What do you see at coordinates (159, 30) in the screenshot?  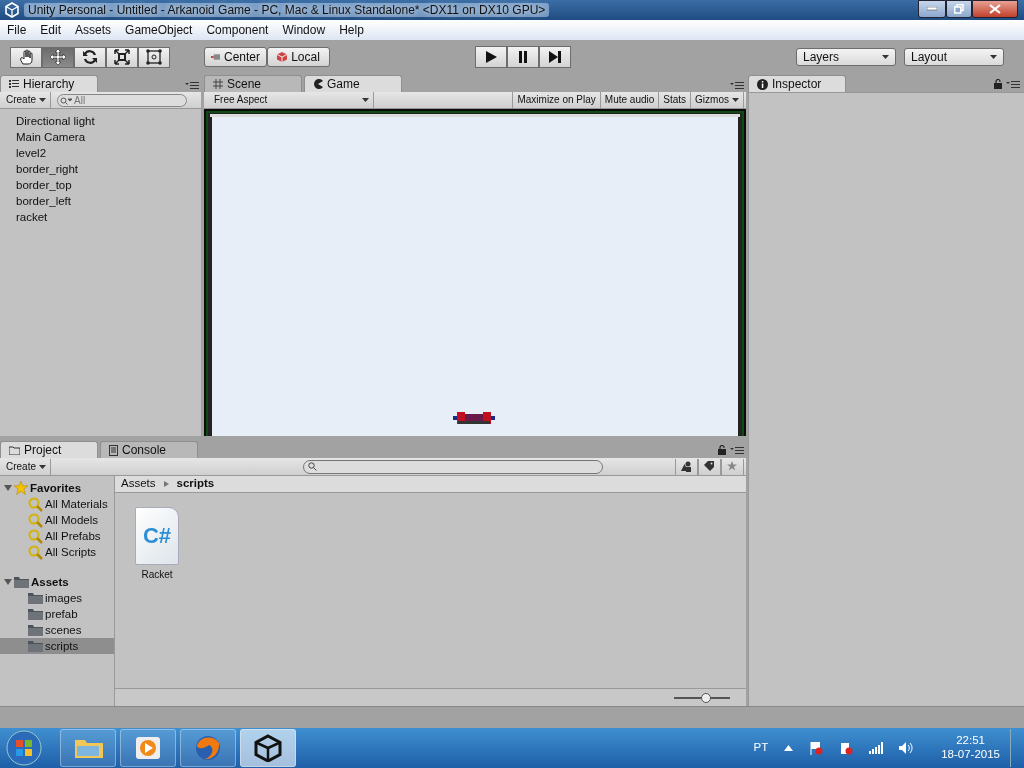 I see `menu-item: GameObject` at bounding box center [159, 30].